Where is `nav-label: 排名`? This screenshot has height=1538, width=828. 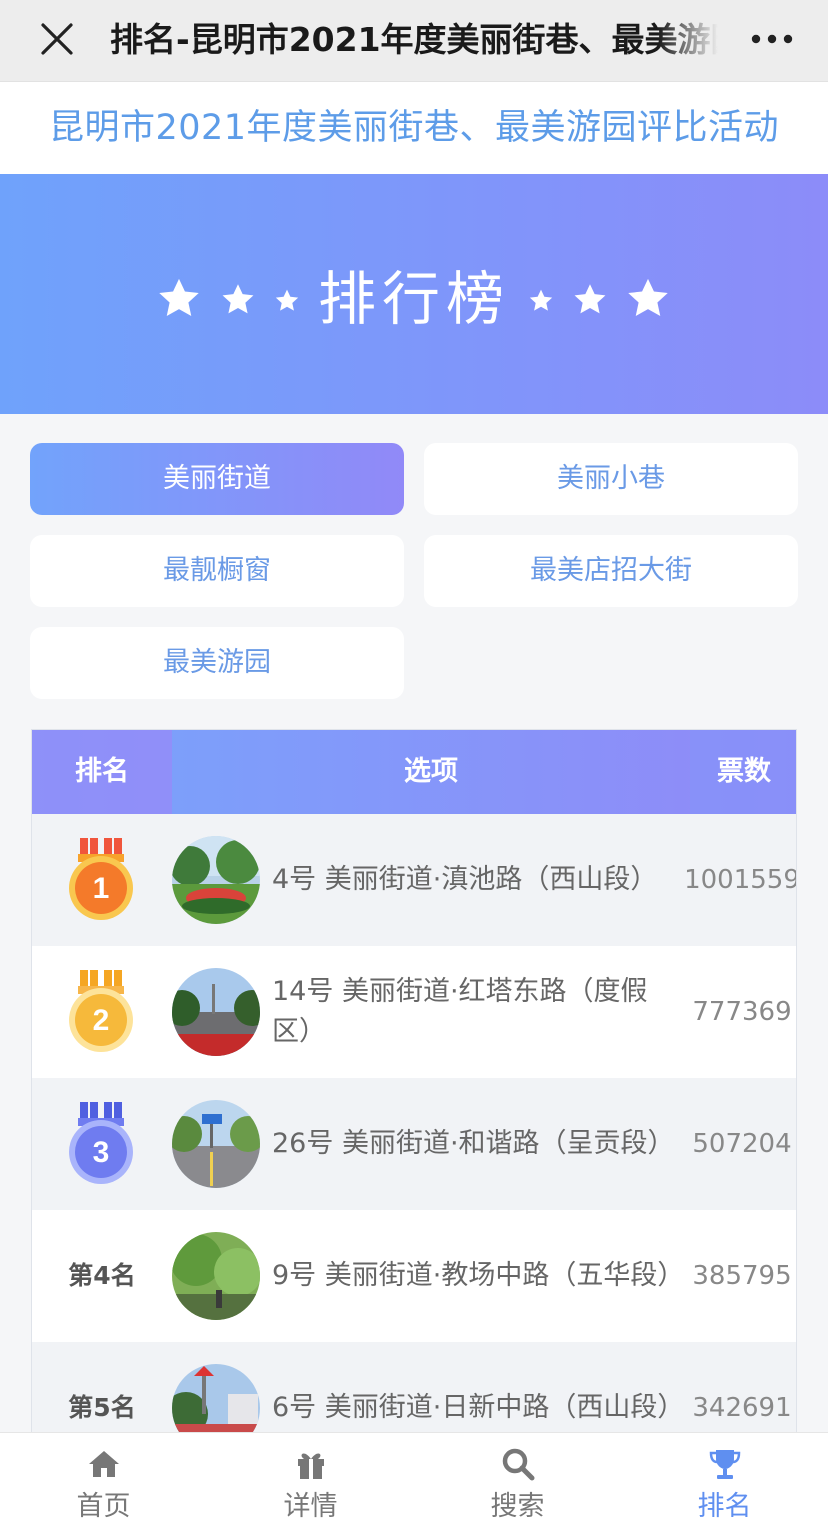 nav-label: 排名 is located at coordinates (724, 1506).